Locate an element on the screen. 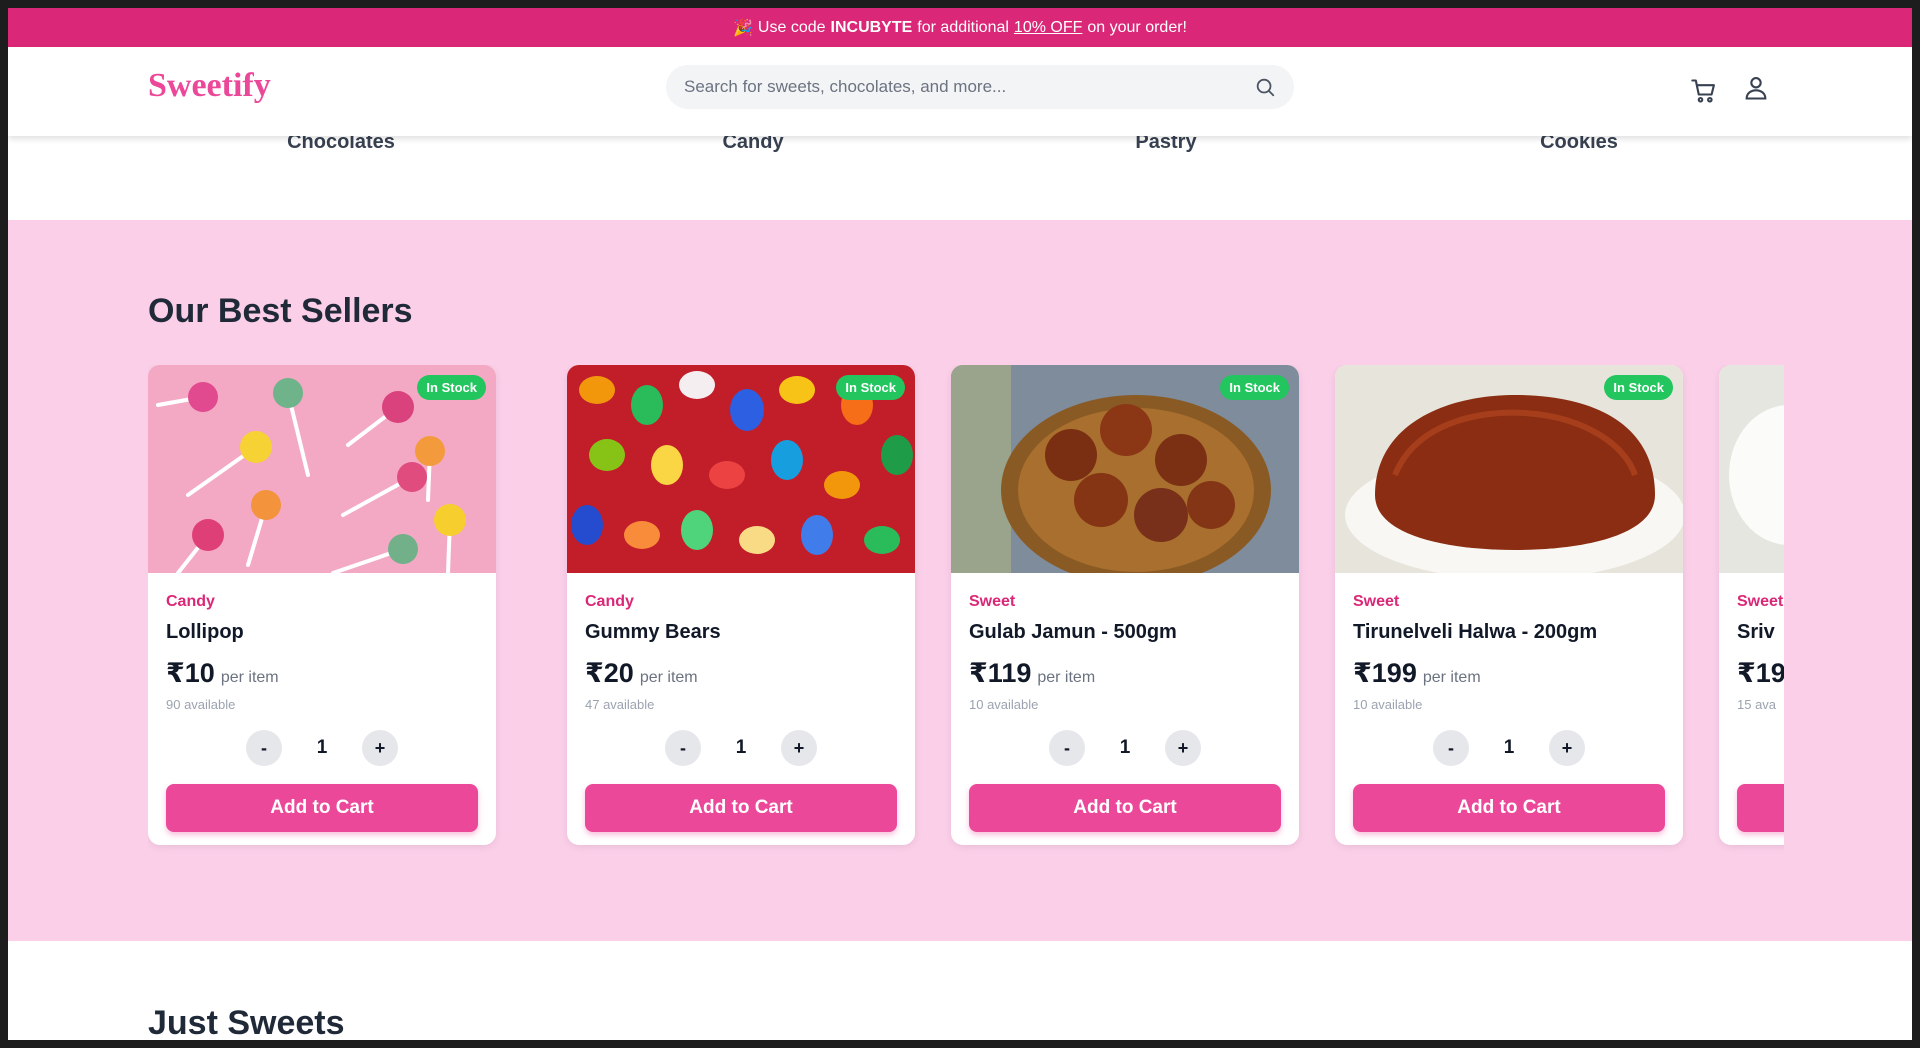  promo-text-after: on your order! is located at coordinates (1137, 27).